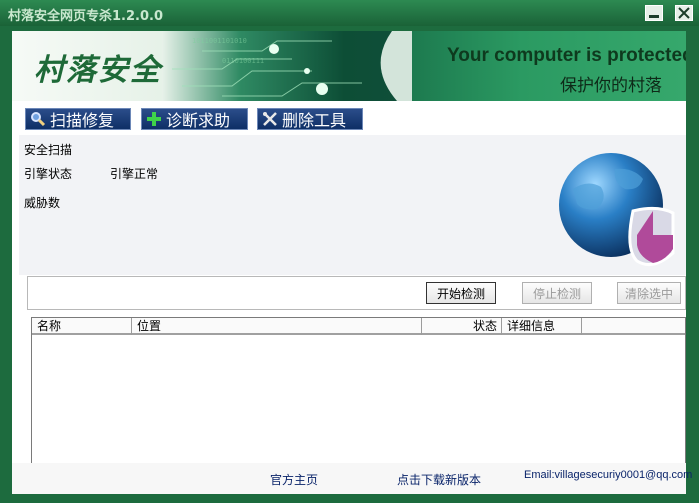 This screenshot has height=503, width=699. What do you see at coordinates (439, 479) in the screenshot?
I see `download-link: 点击下载新版本` at bounding box center [439, 479].